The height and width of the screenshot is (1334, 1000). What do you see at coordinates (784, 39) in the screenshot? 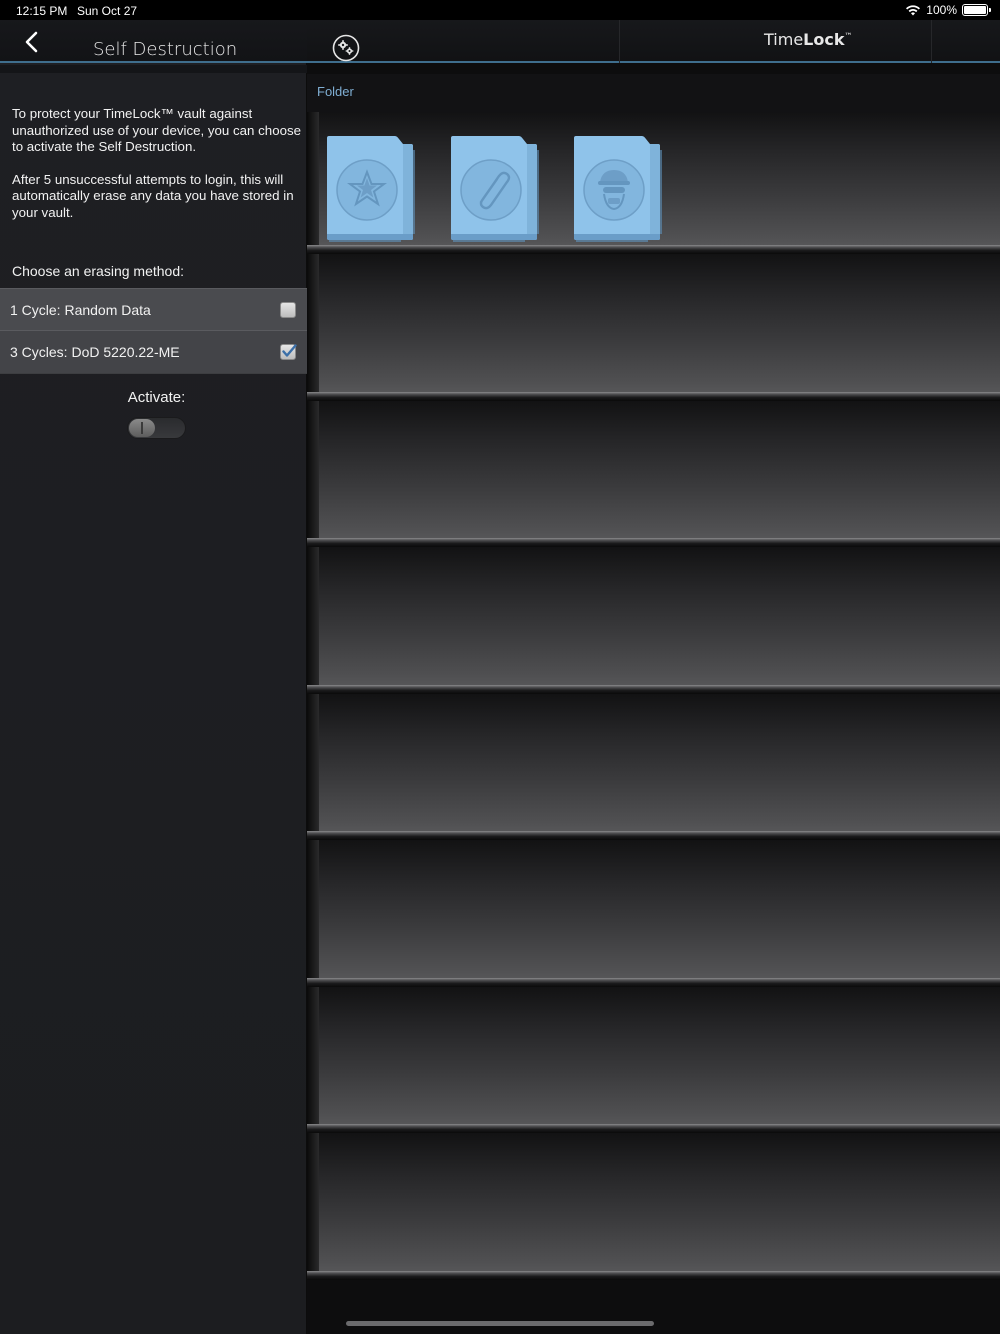
I see `app-title-light: Time` at bounding box center [784, 39].